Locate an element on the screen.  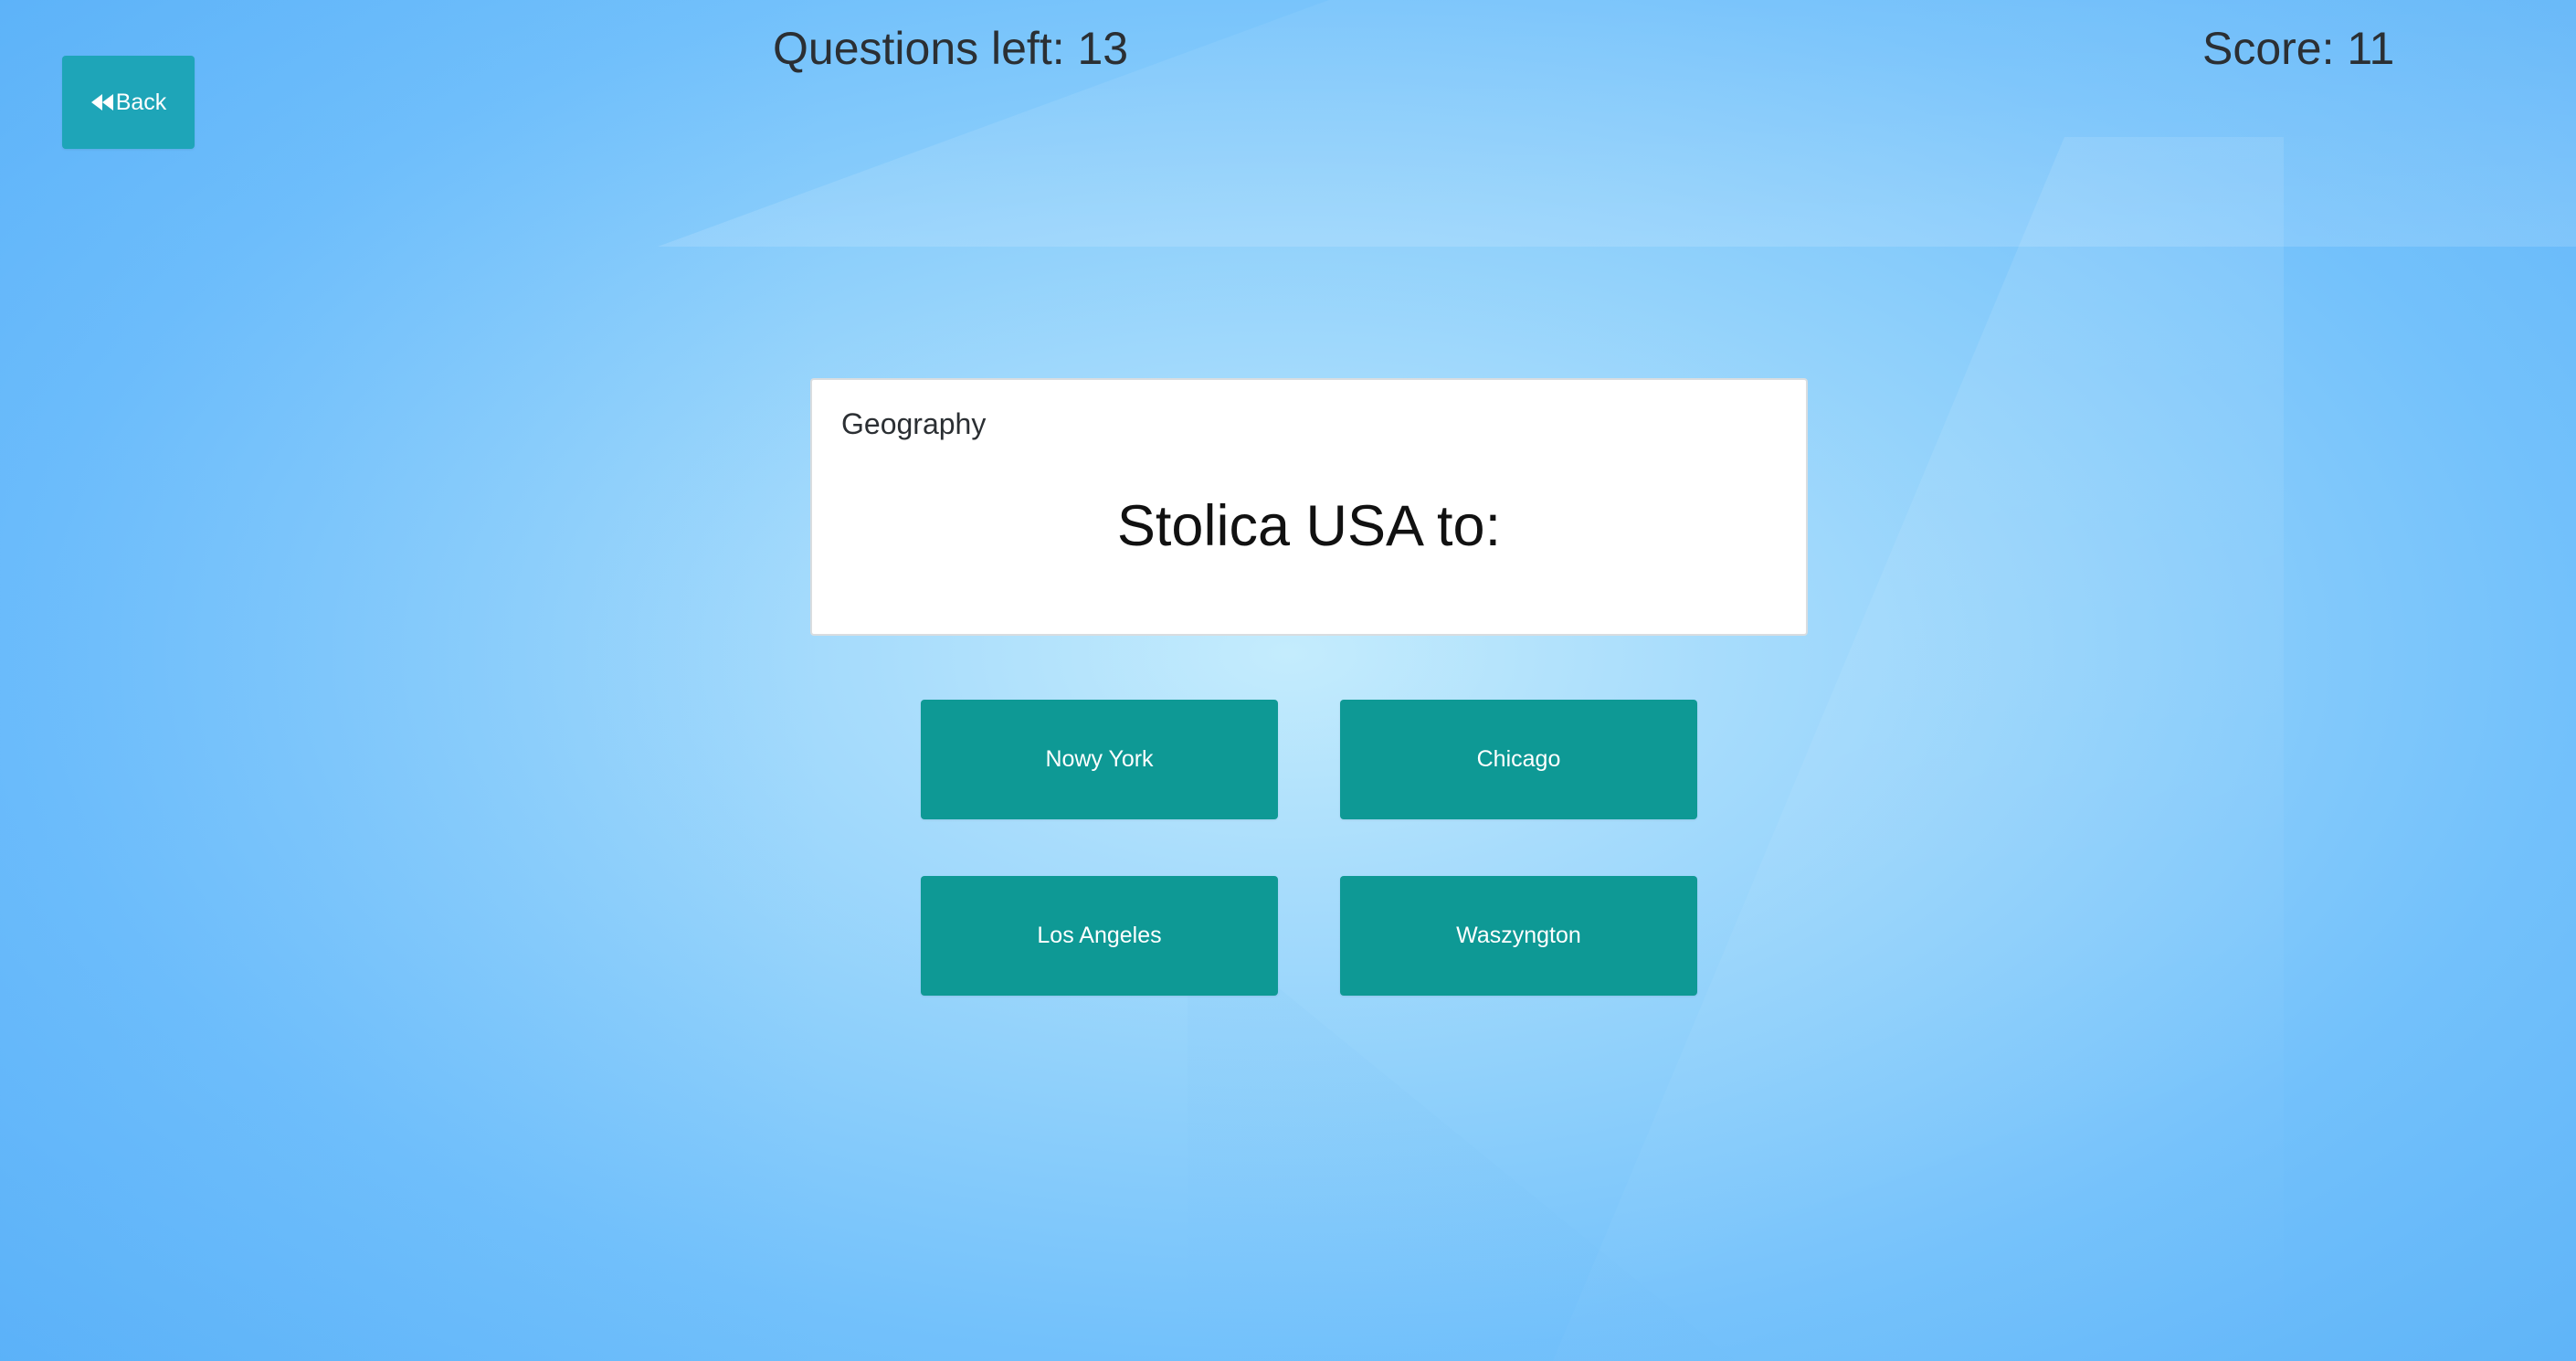
answer-button-1: Nowy York is located at coordinates (1100, 759).